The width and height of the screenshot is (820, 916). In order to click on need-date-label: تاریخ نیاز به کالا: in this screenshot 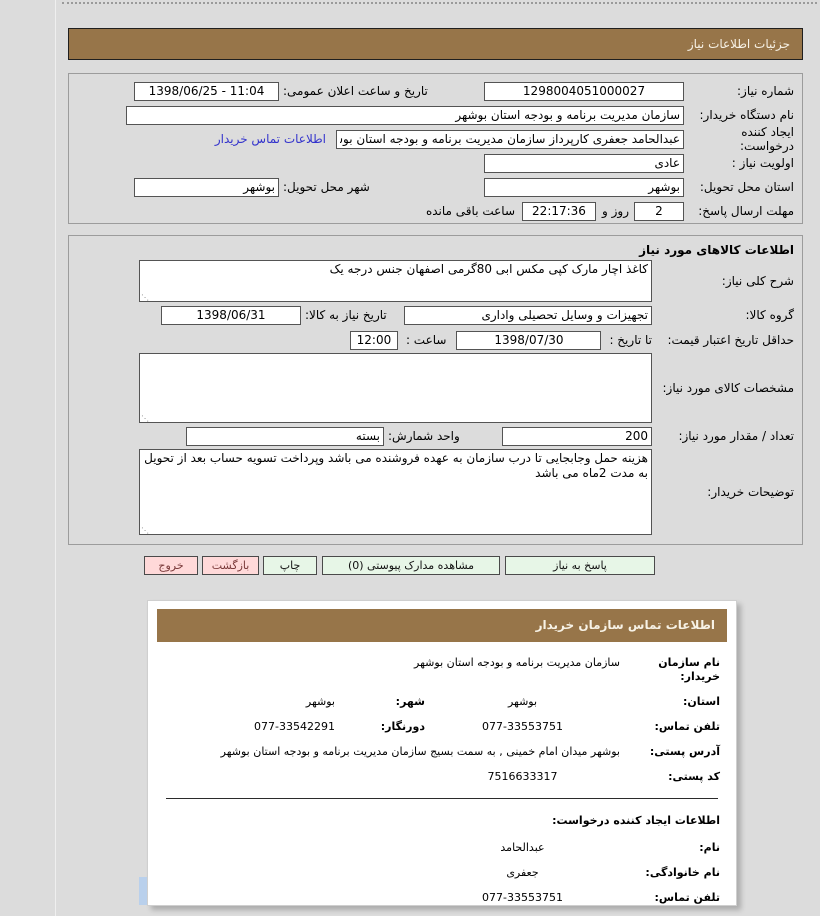, I will do `click(346, 315)`.